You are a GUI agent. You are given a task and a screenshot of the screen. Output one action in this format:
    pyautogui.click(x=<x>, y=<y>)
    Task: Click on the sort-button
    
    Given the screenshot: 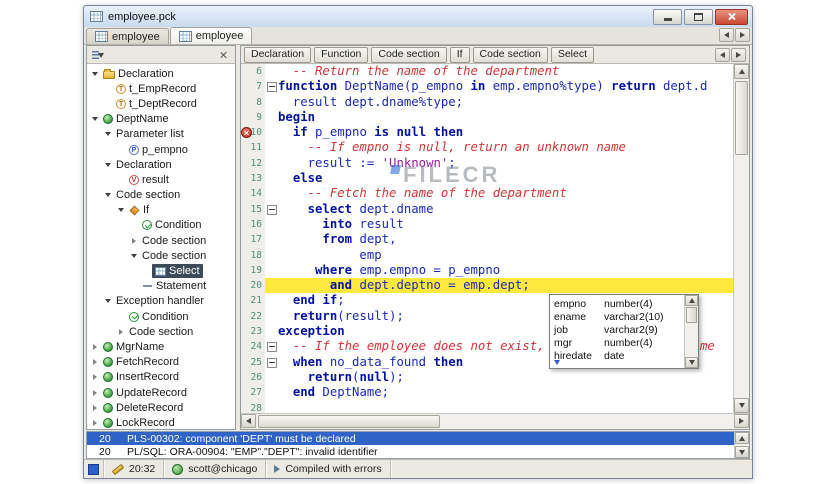 What is the action you would take?
    pyautogui.click(x=98, y=55)
    